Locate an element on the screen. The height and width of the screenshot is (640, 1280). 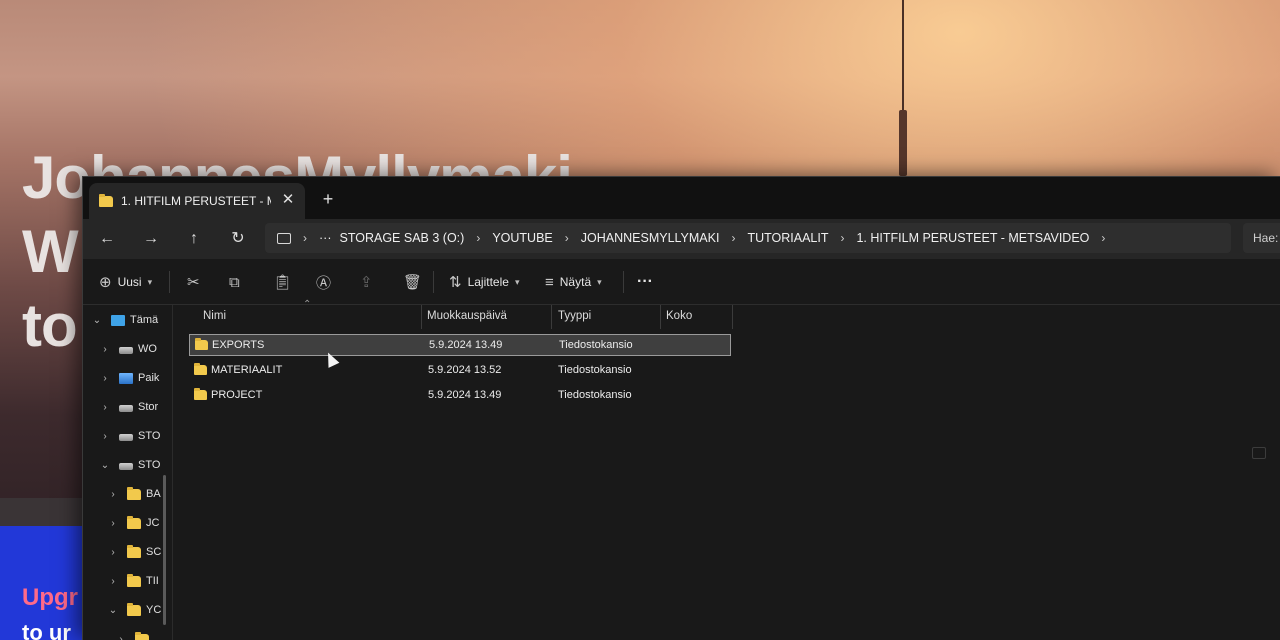
search-input: Hae: is located at coordinates (1261, 238).